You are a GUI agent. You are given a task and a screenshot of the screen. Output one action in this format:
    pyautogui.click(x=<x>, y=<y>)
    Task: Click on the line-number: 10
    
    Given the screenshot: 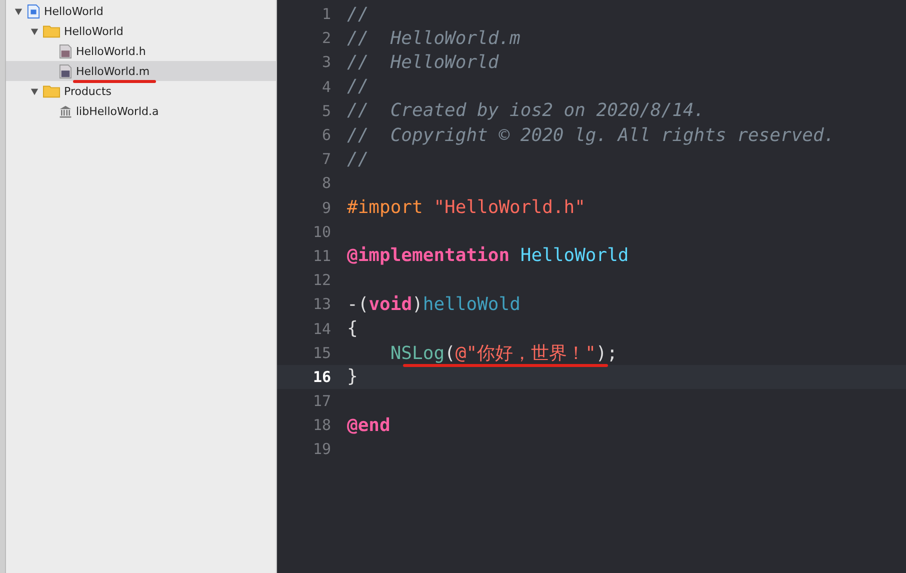 What is the action you would take?
    pyautogui.click(x=322, y=231)
    